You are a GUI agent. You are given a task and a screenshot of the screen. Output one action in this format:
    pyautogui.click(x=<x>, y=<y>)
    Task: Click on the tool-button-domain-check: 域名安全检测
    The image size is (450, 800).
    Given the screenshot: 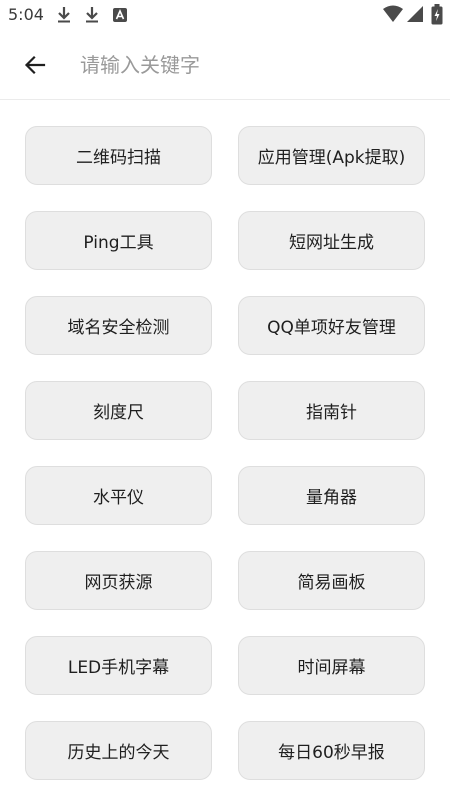 What is the action you would take?
    pyautogui.click(x=118, y=325)
    